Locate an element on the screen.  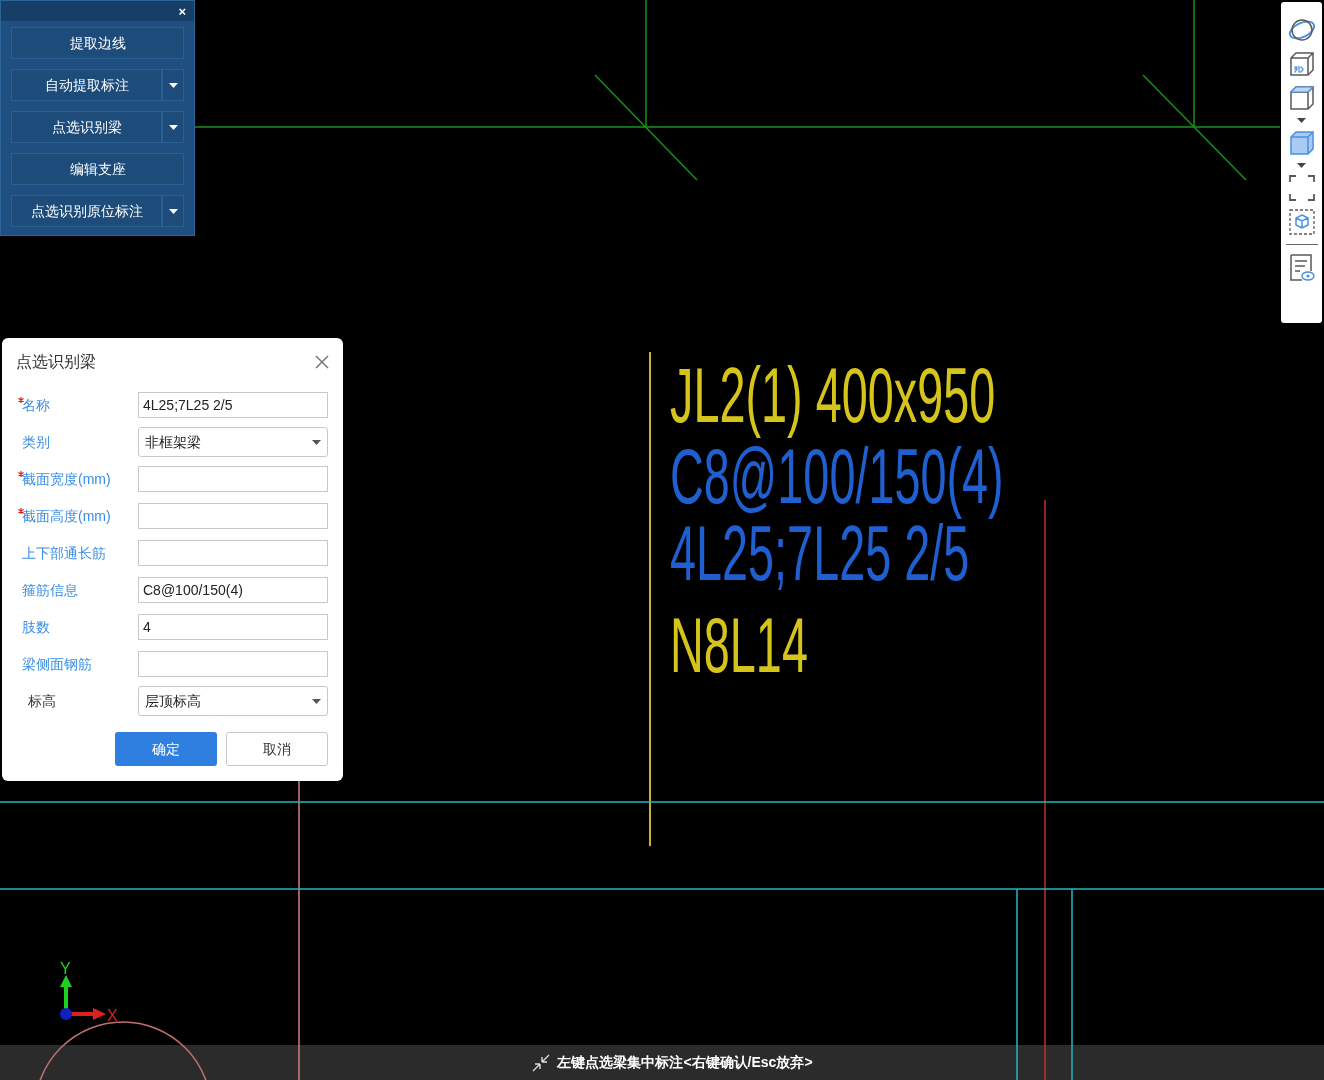
field-label: 截面高度(mm) is located at coordinates (66, 516).